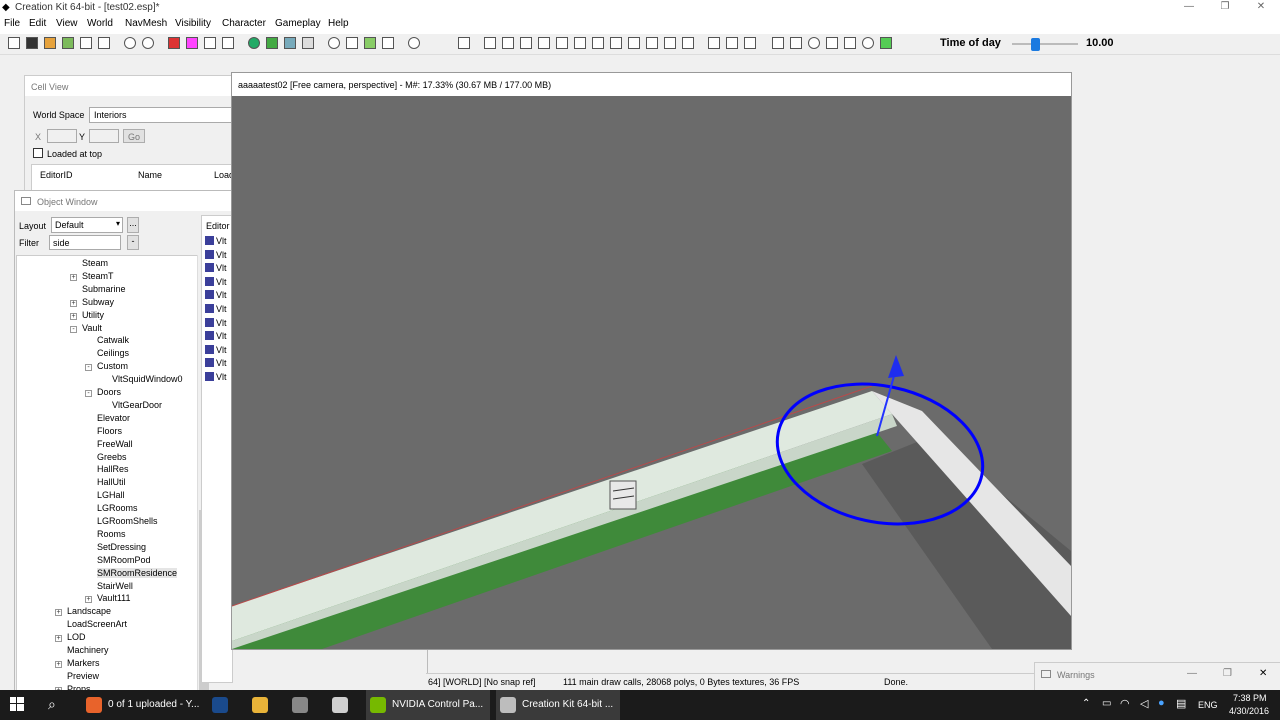 The image size is (1280, 720). What do you see at coordinates (17, 704) in the screenshot?
I see `windows-start-icon` at bounding box center [17, 704].